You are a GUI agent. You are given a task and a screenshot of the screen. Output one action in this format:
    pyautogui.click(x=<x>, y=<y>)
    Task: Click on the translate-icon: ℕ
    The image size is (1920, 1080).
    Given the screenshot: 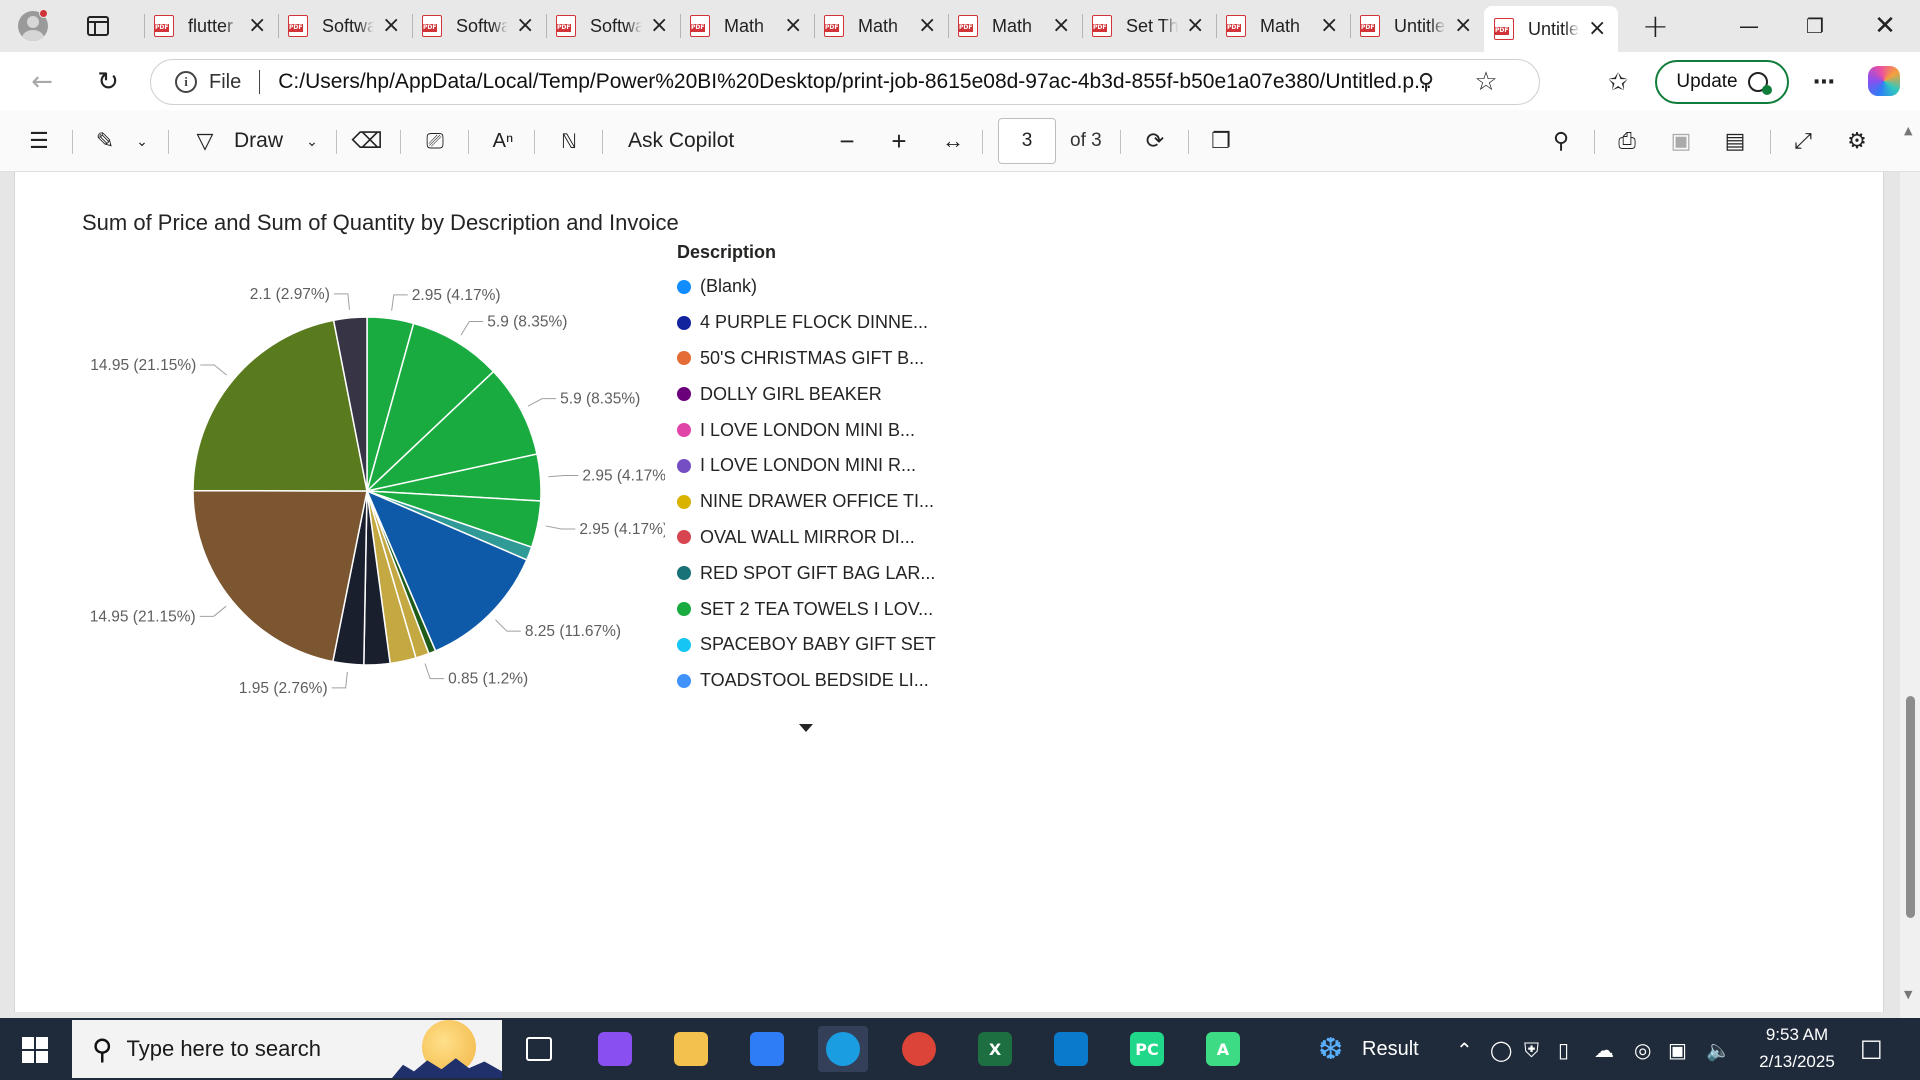 What is the action you would take?
    pyautogui.click(x=569, y=141)
    